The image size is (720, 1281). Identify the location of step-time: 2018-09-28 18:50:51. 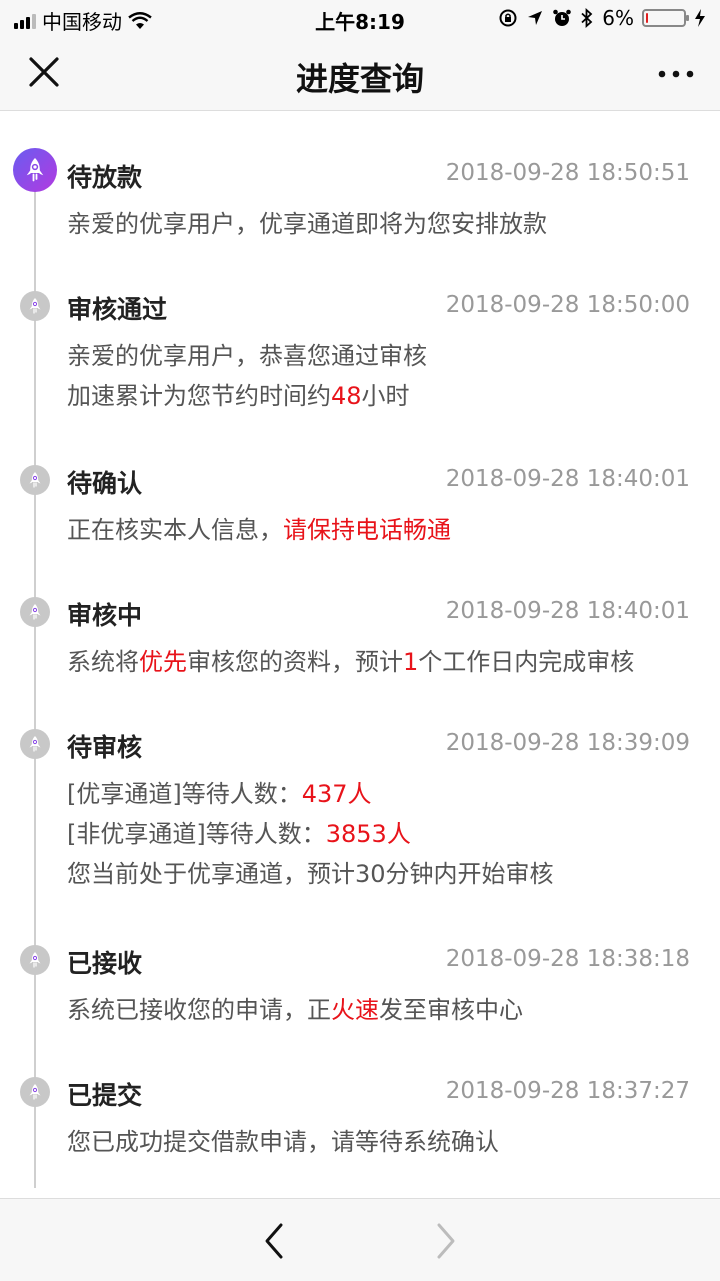
(567, 173).